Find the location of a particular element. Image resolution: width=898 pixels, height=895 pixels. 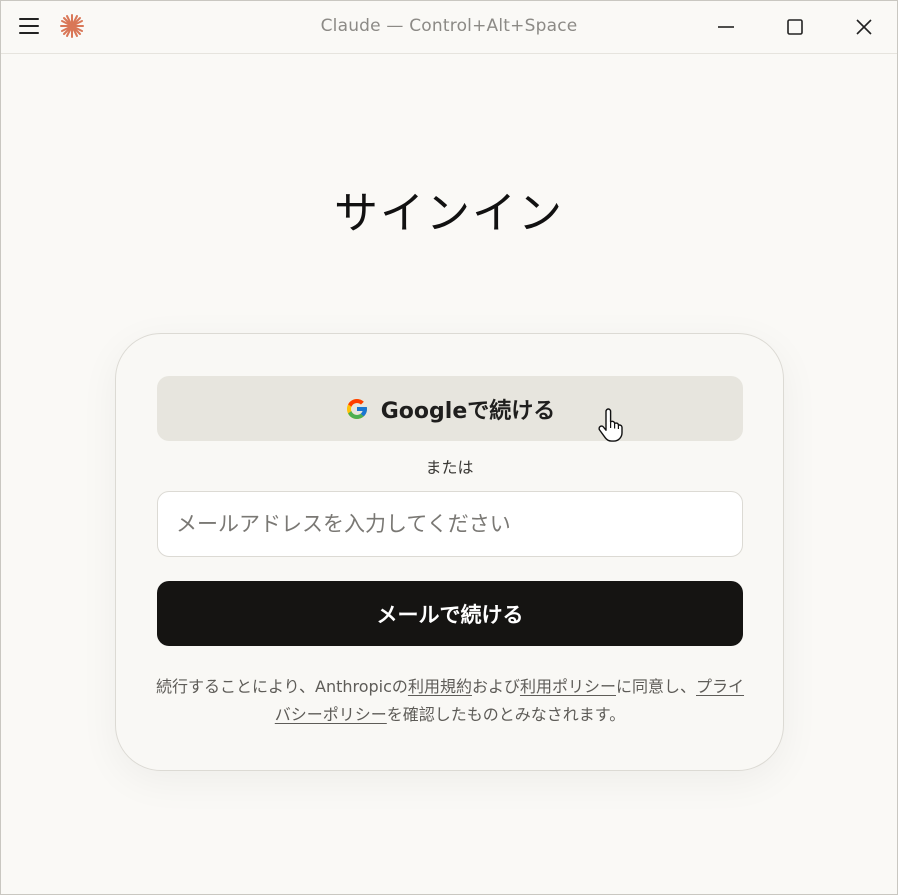

close-icon is located at coordinates (864, 27).